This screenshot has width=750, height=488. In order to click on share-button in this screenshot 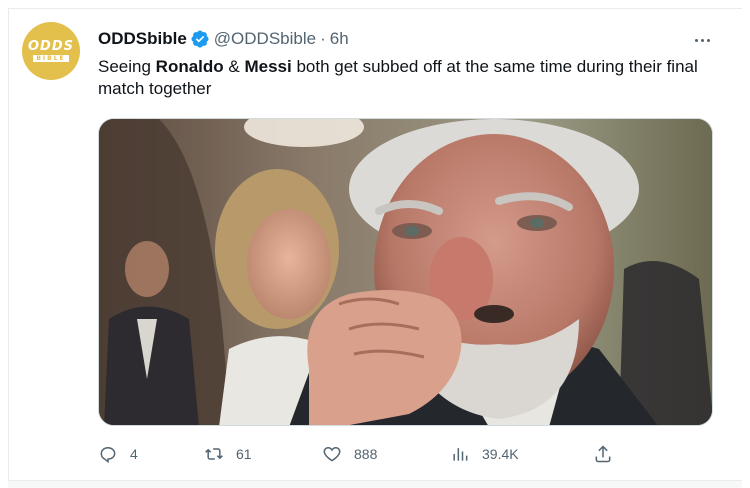, I will do `click(603, 454)`.